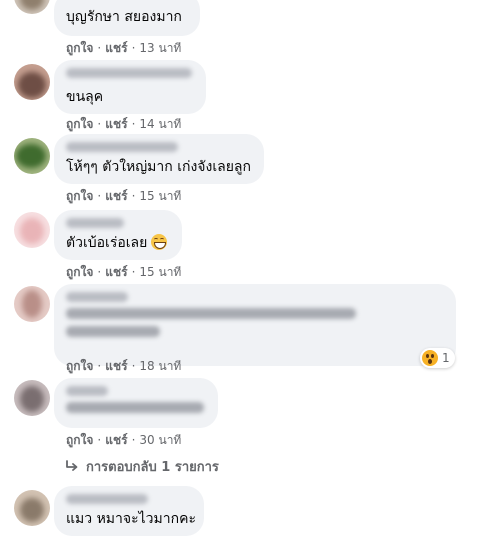 This screenshot has height=536, width=488. I want to click on comment-actions: ถูกใจ · แชร์ · 30 นาที, so click(123, 440).